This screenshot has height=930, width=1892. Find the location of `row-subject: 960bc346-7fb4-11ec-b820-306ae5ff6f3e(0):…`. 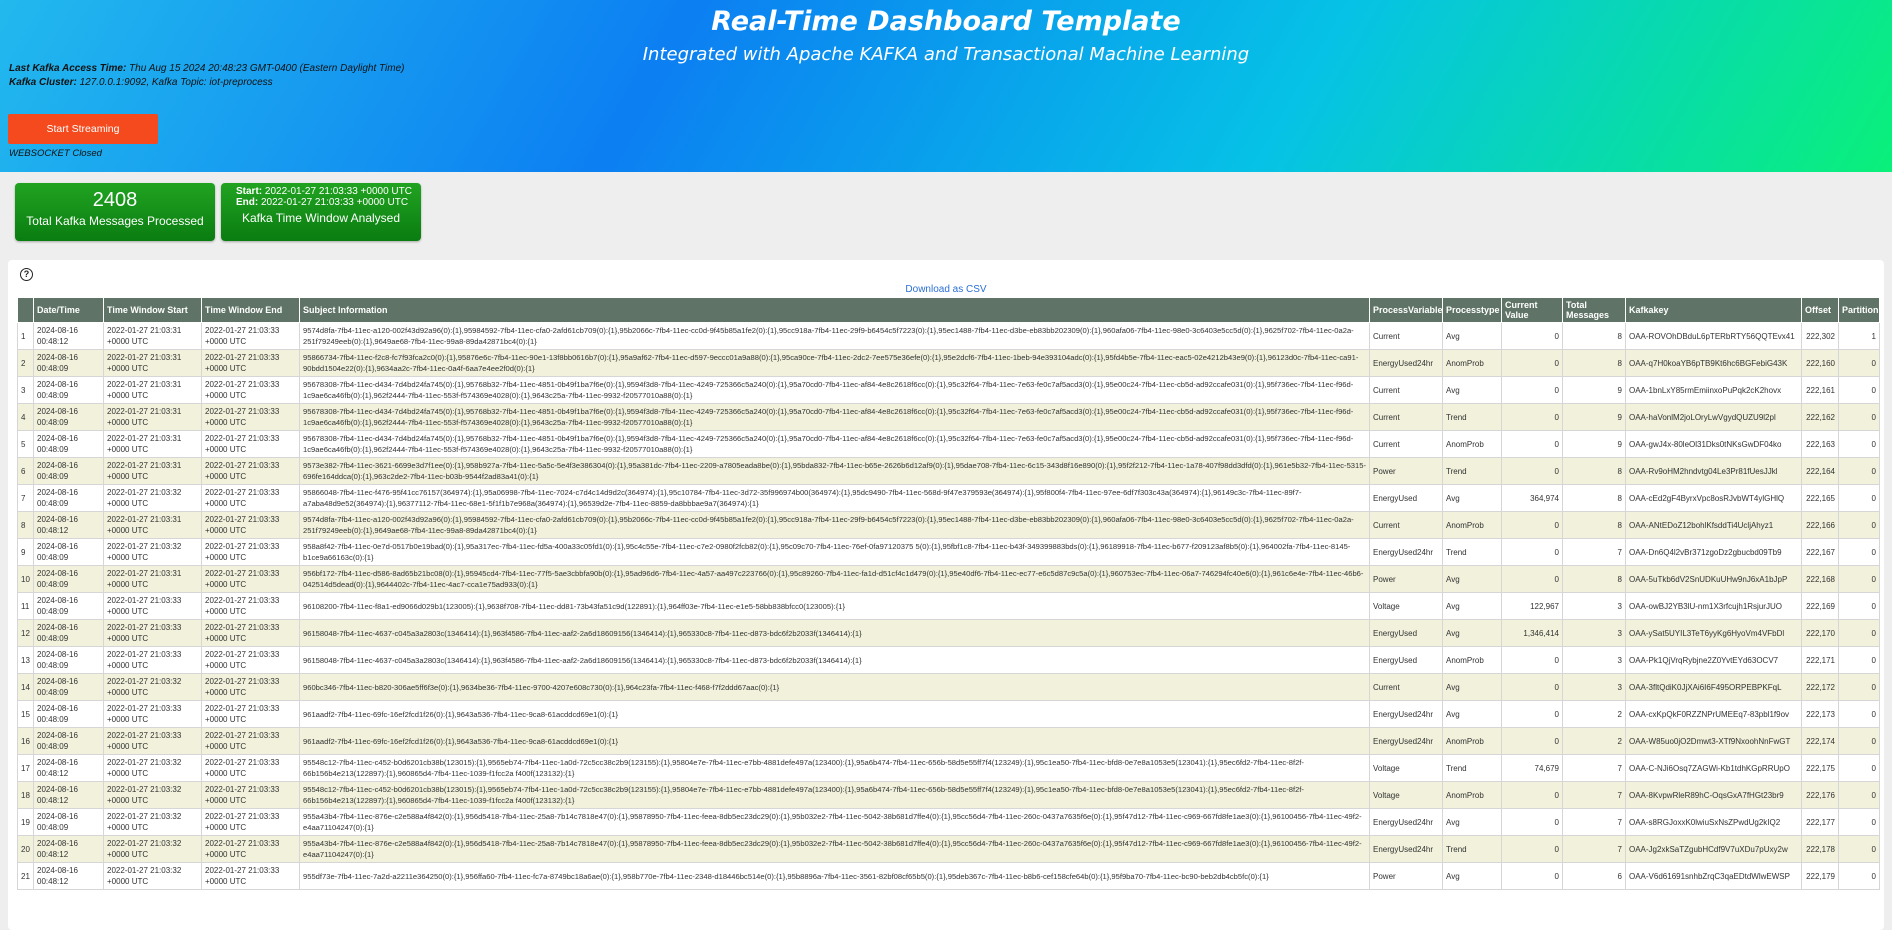

row-subject: 960bc346-7fb4-11ec-b820-306ae5ff6f3e(0):… is located at coordinates (834, 687).